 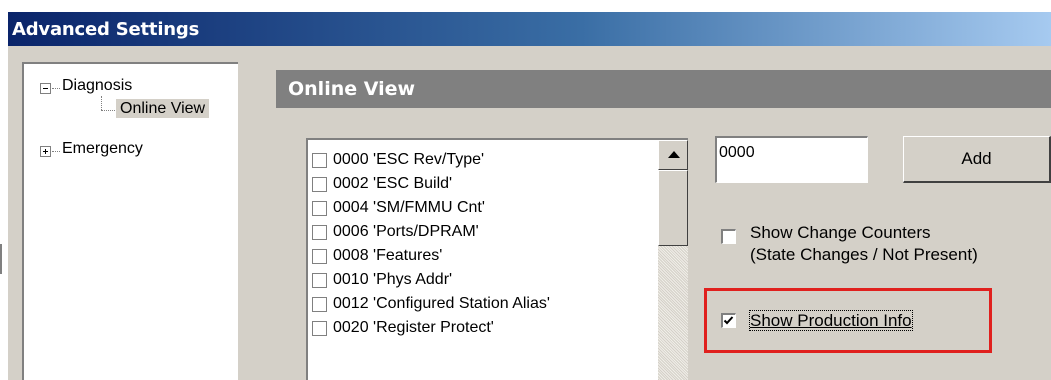 What do you see at coordinates (393, 183) in the screenshot?
I see `list-item-label: 0002 'ESC Build'` at bounding box center [393, 183].